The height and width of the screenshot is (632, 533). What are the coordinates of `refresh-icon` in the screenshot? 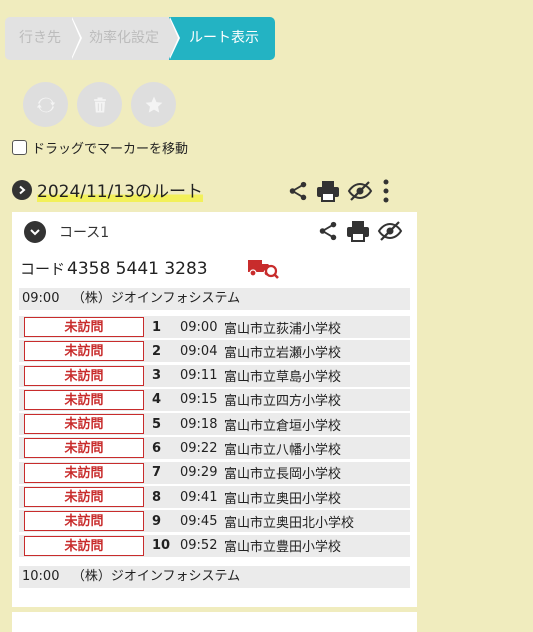 It's located at (45, 104).